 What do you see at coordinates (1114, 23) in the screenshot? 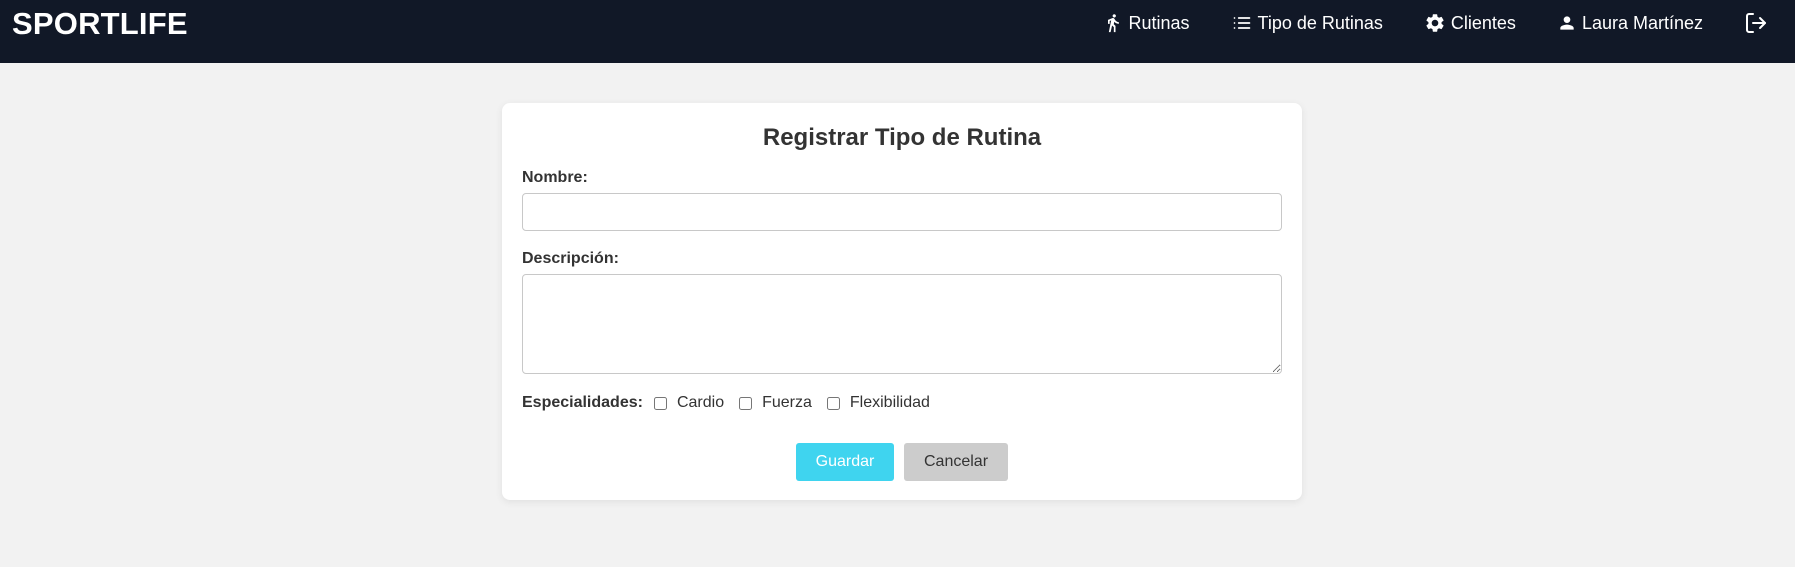
I see `running-person-icon` at bounding box center [1114, 23].